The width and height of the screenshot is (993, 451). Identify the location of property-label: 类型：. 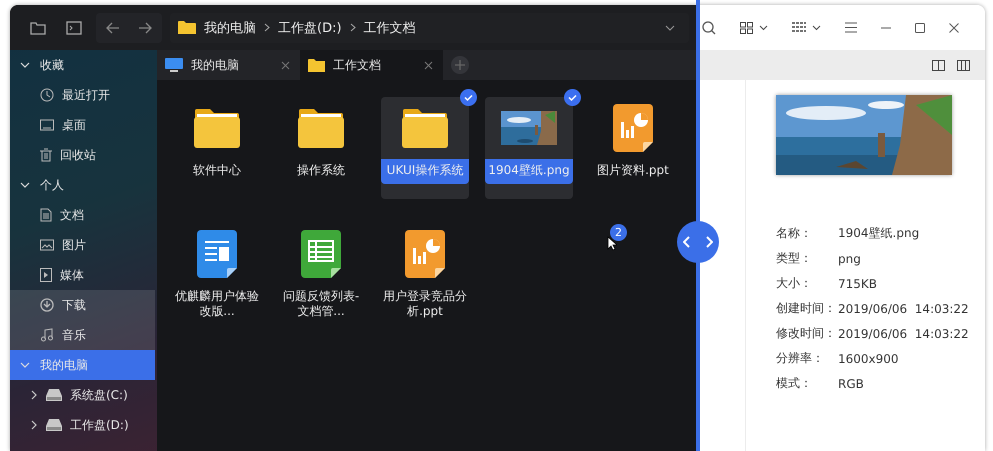
(794, 258).